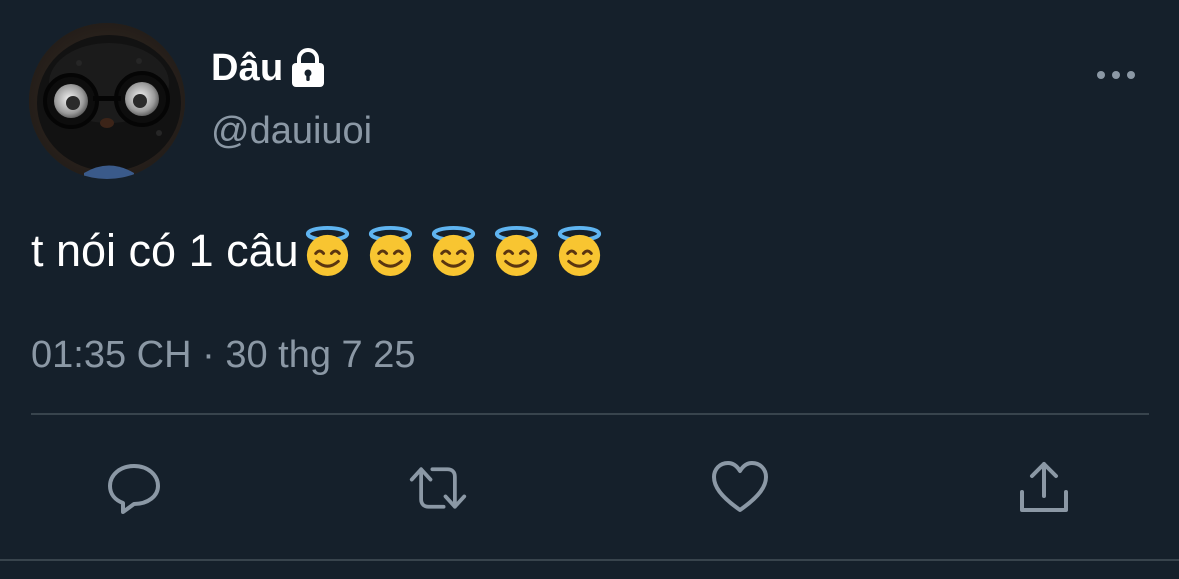 The width and height of the screenshot is (1179, 579). I want to click on author-name-row: Dâu, so click(269, 68).